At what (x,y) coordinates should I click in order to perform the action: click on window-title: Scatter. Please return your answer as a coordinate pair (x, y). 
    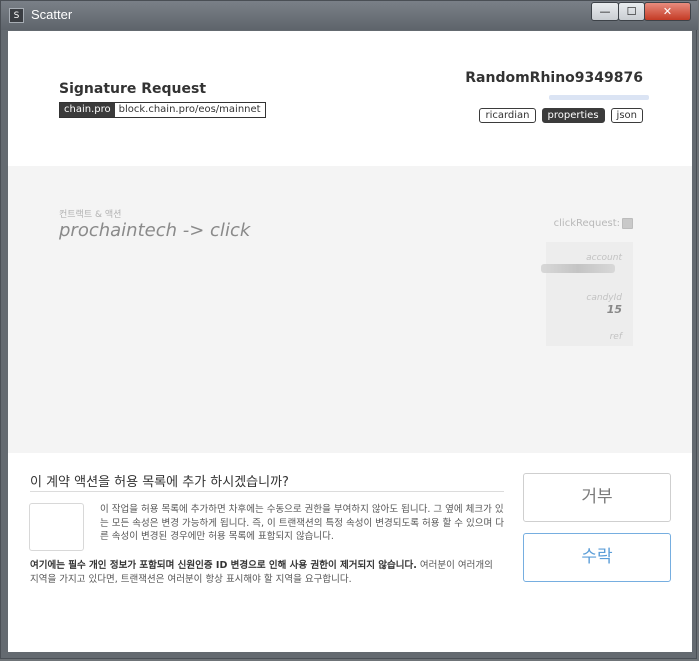
    Looking at the image, I should click on (52, 14).